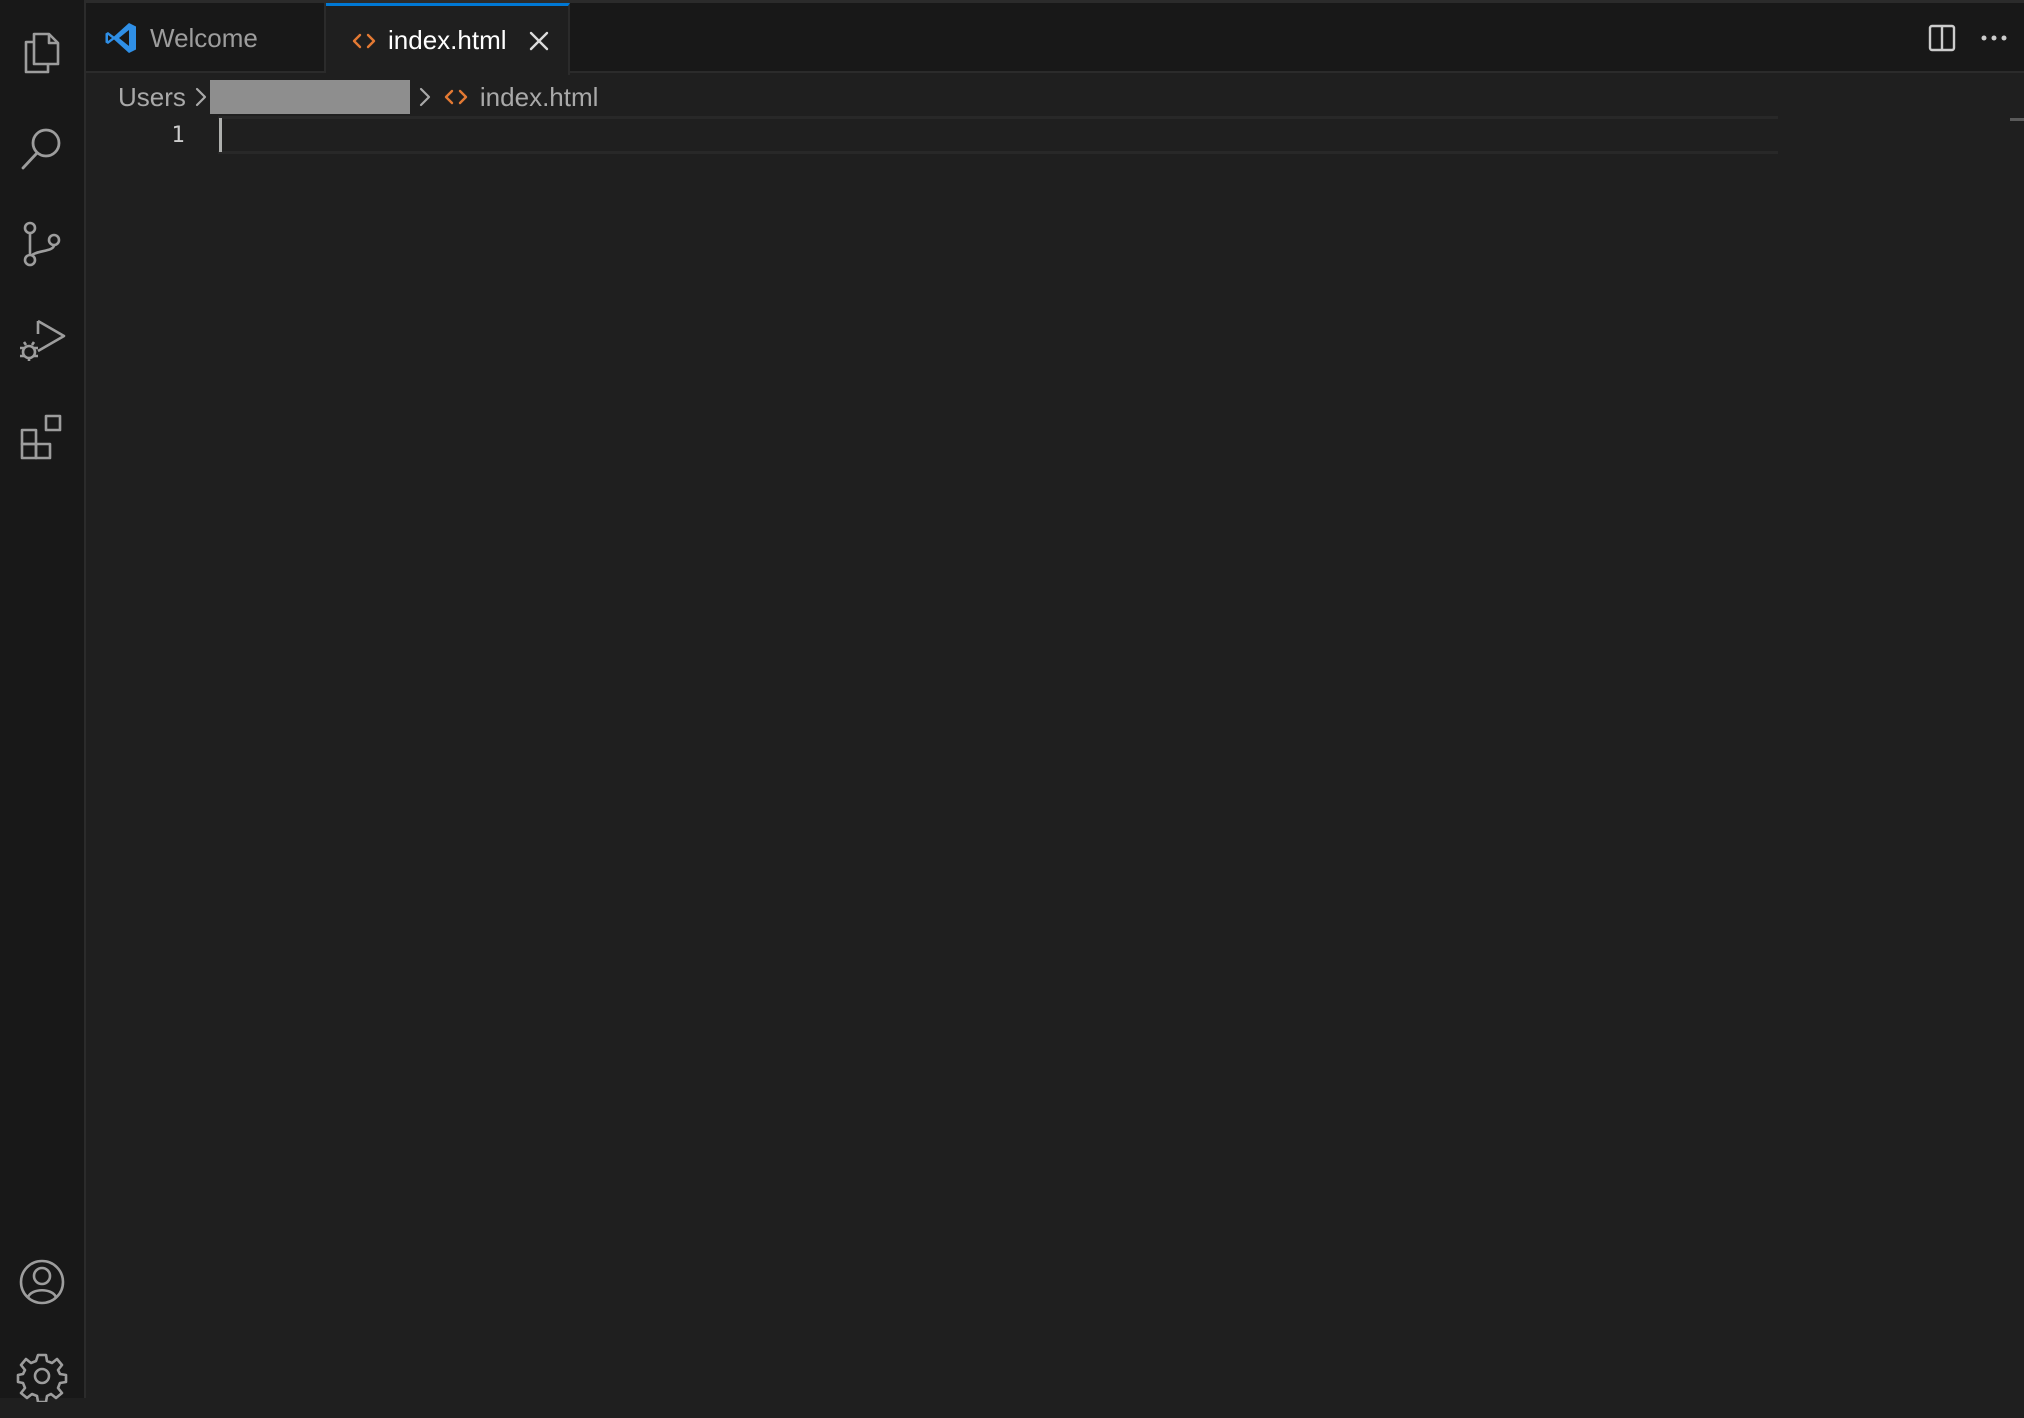 The height and width of the screenshot is (1418, 2024). I want to click on overview-ruler-cursor-marker, so click(2017, 119).